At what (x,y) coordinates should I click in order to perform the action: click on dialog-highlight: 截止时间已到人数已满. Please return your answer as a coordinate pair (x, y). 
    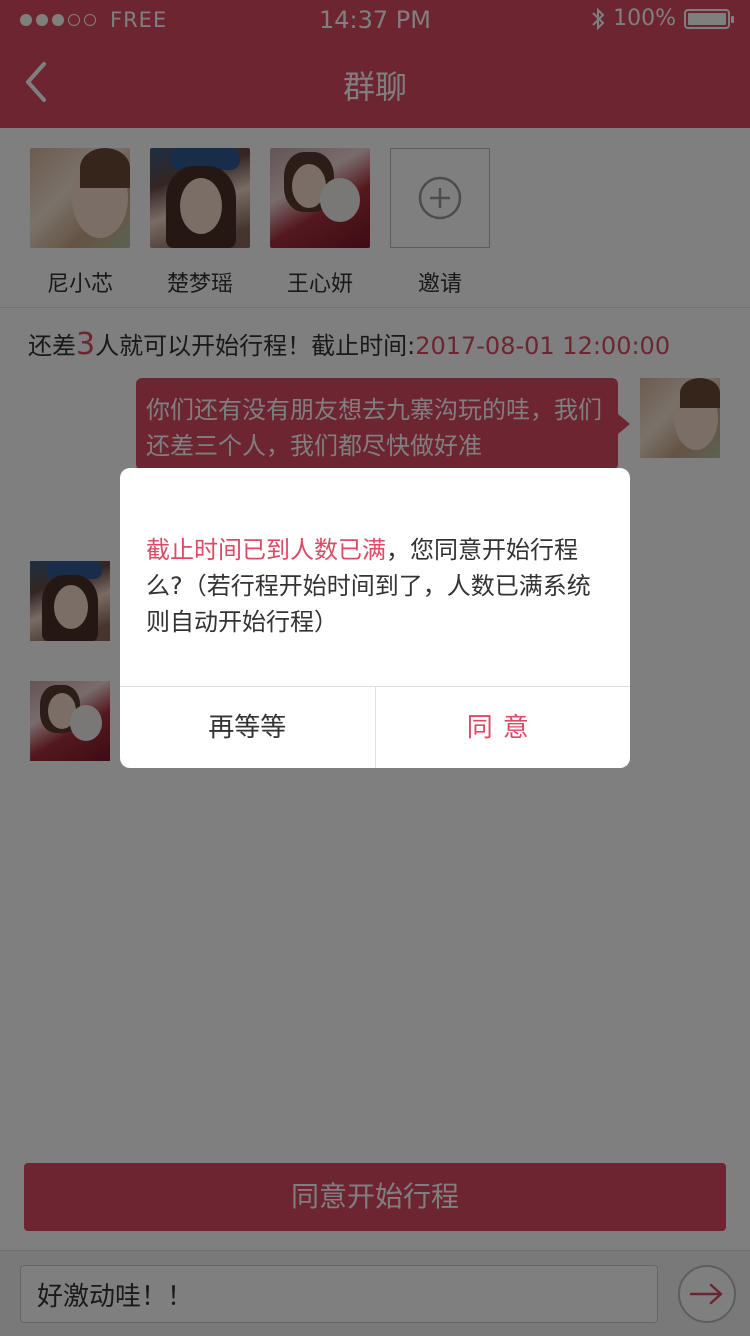
    Looking at the image, I should click on (266, 550).